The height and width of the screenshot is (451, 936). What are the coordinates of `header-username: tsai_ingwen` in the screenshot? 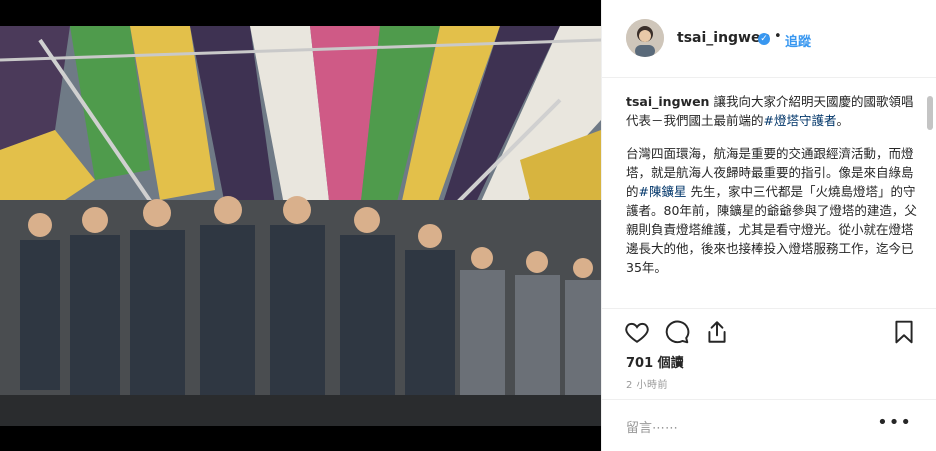 It's located at (723, 38).